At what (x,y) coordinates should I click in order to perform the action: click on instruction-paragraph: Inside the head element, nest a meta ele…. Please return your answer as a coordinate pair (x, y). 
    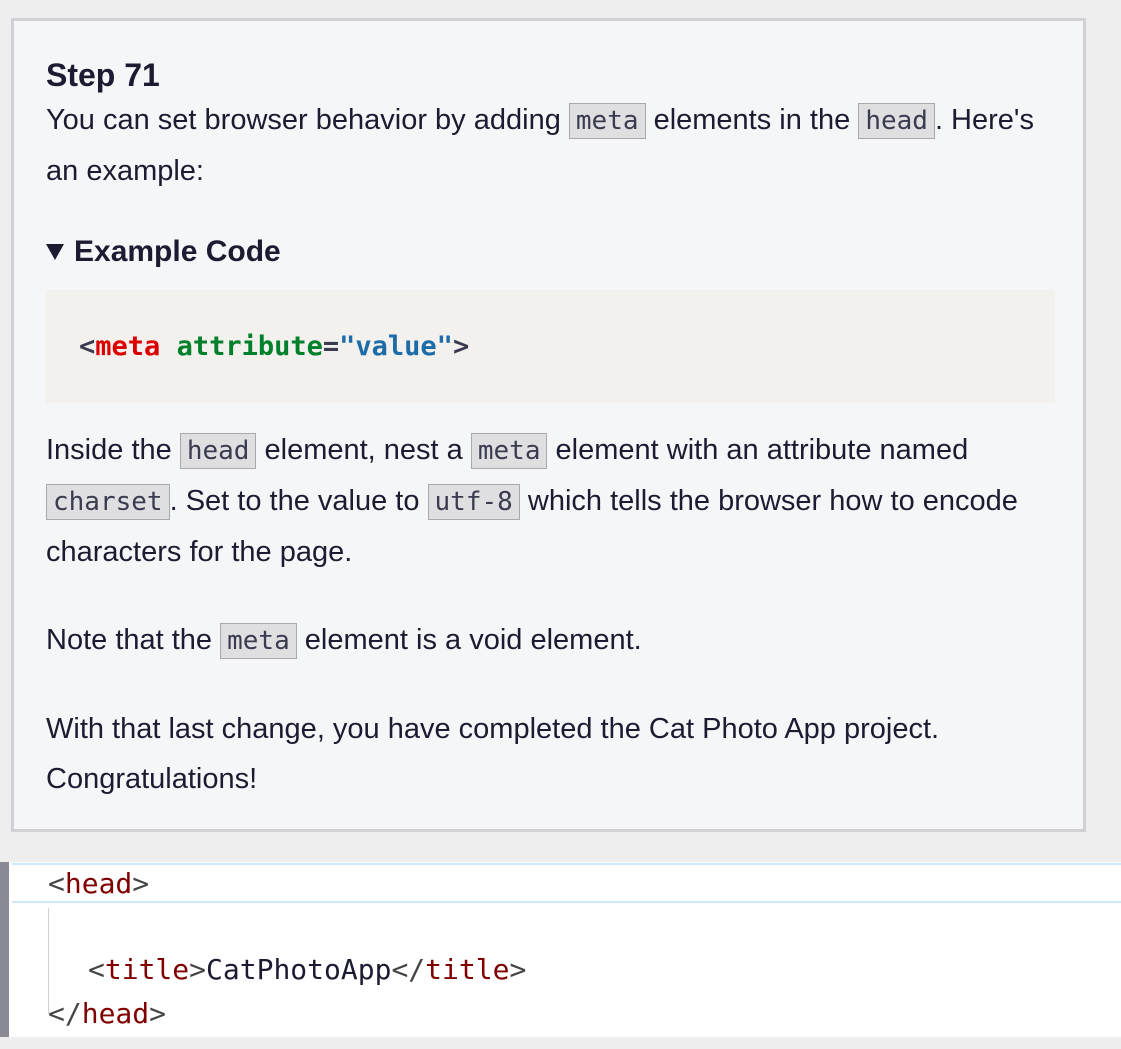
    Looking at the image, I should click on (548, 501).